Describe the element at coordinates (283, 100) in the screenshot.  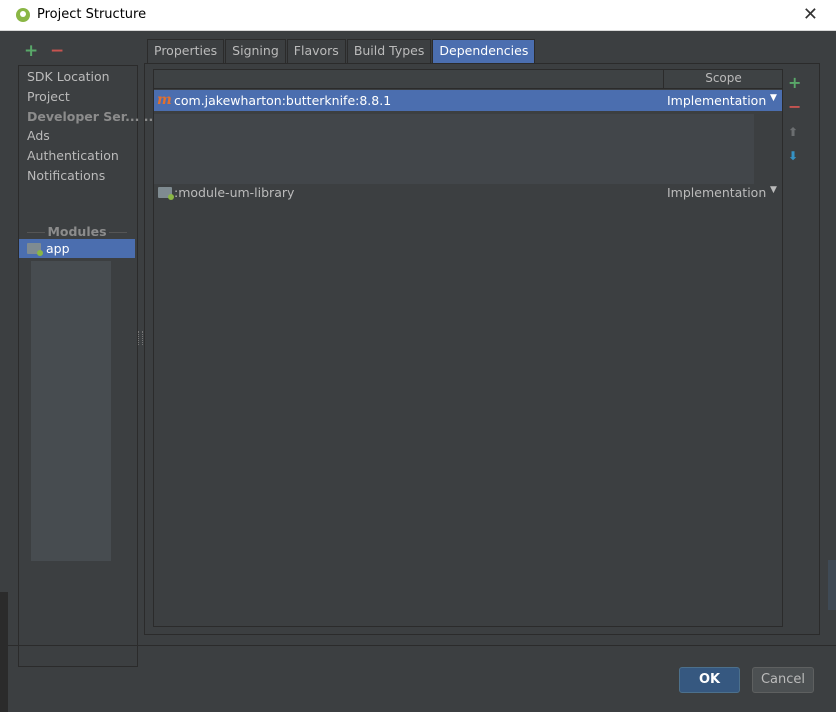
I see `dependency-name: com.jakewharton:butterknife:8.8.1` at that location.